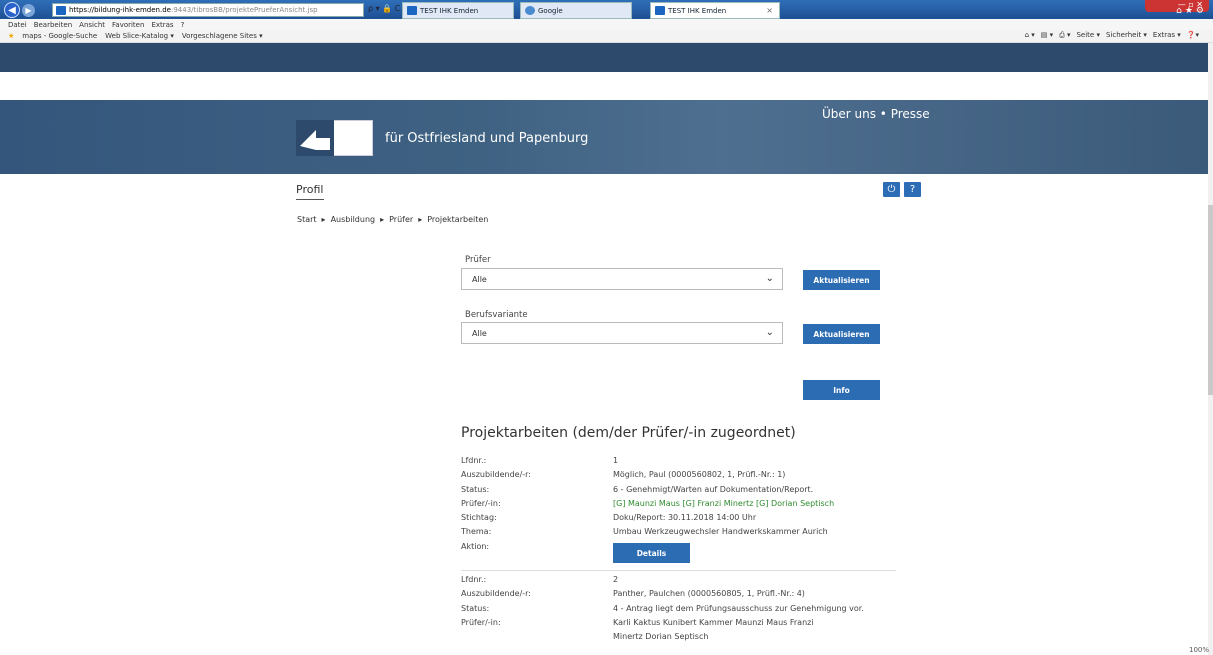  I want to click on breadcrumb-ausbildung: Ausbildung, so click(353, 219).